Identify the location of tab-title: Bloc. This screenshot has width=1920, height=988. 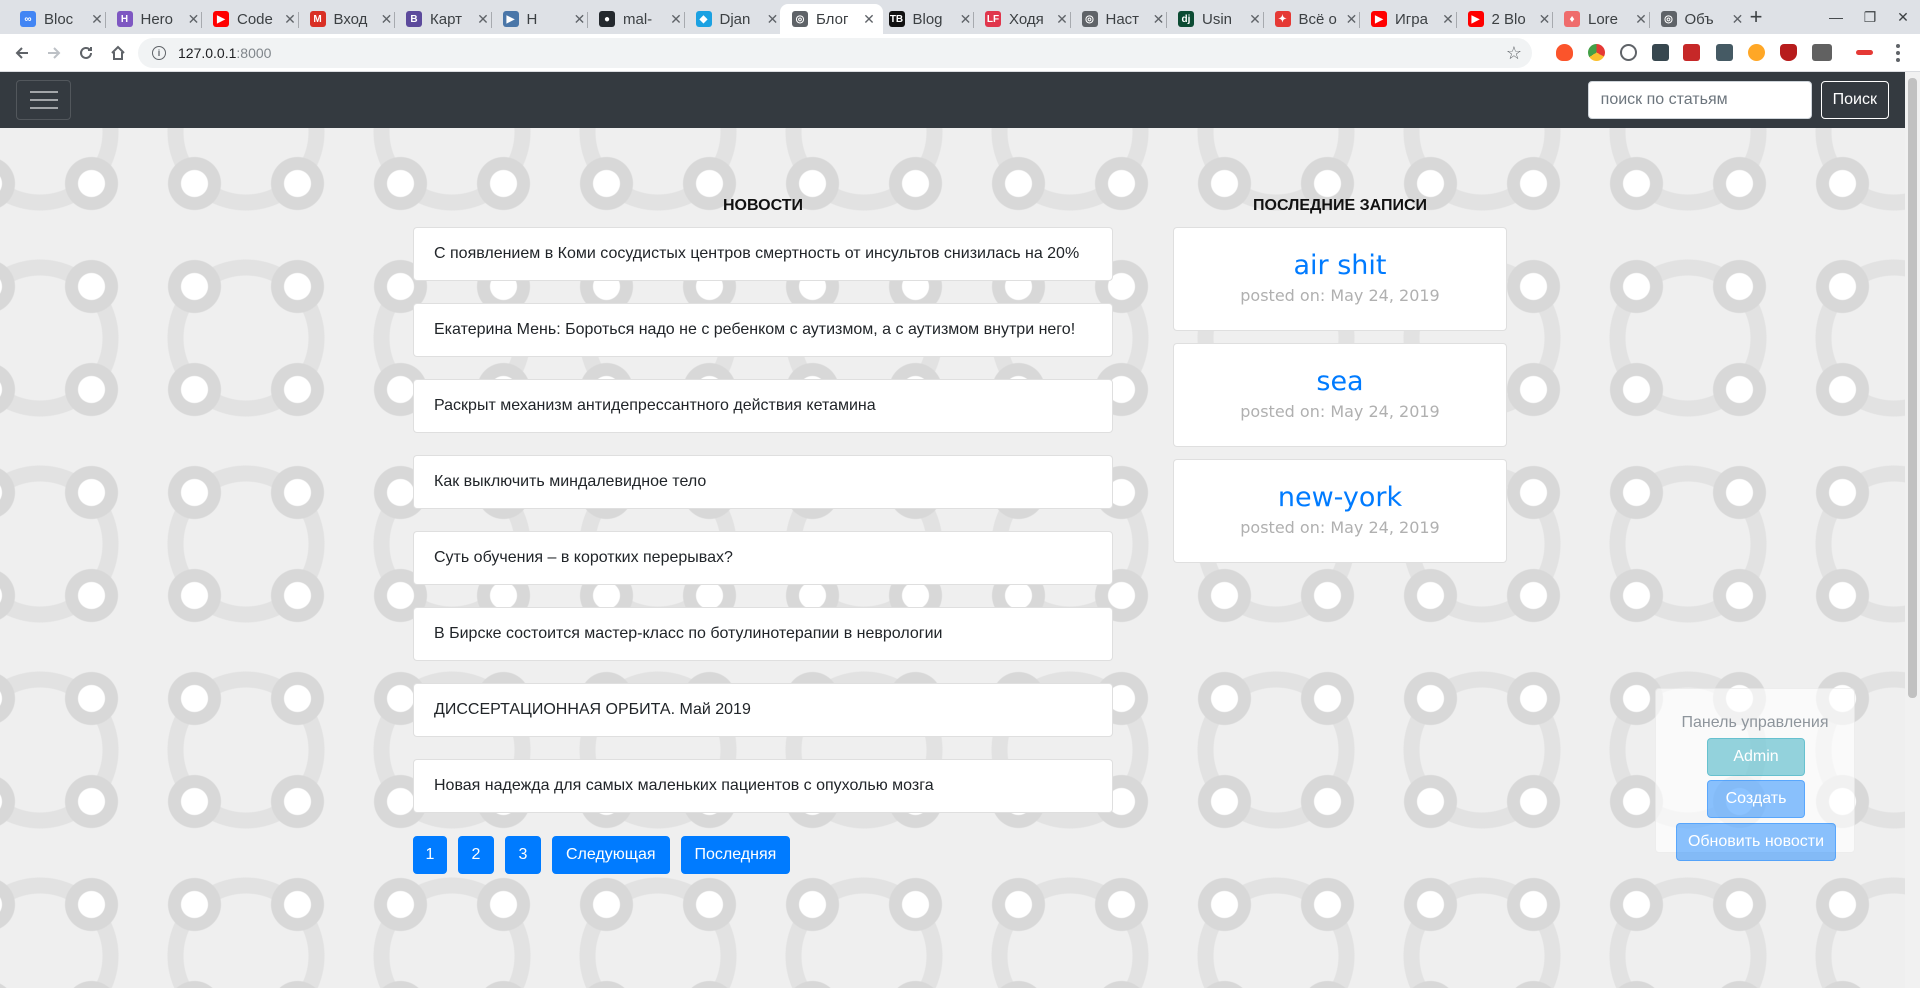
(59, 19).